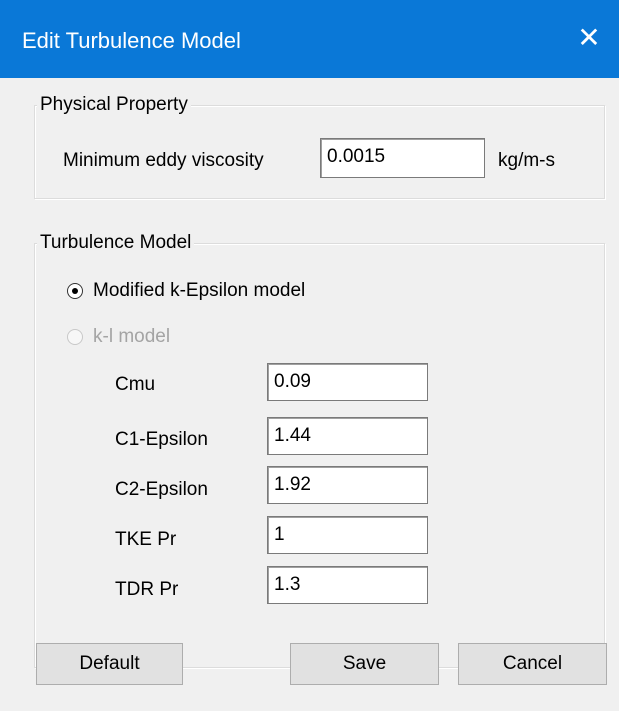 The image size is (619, 711). Describe the element at coordinates (147, 589) in the screenshot. I see `tdr-pr-label: TDR Pr` at that location.